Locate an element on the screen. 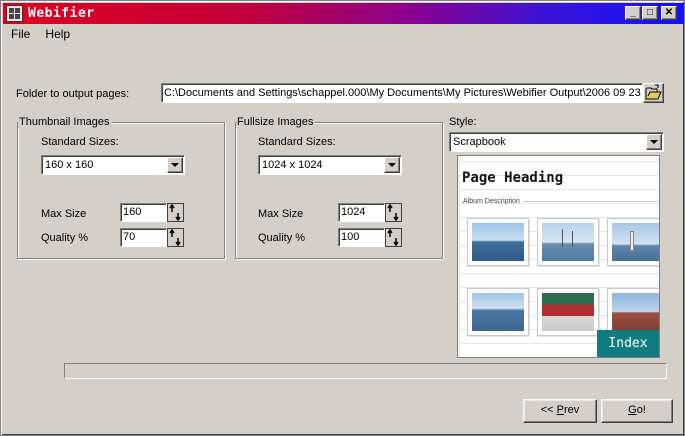  harbor-photo is located at coordinates (498, 242).